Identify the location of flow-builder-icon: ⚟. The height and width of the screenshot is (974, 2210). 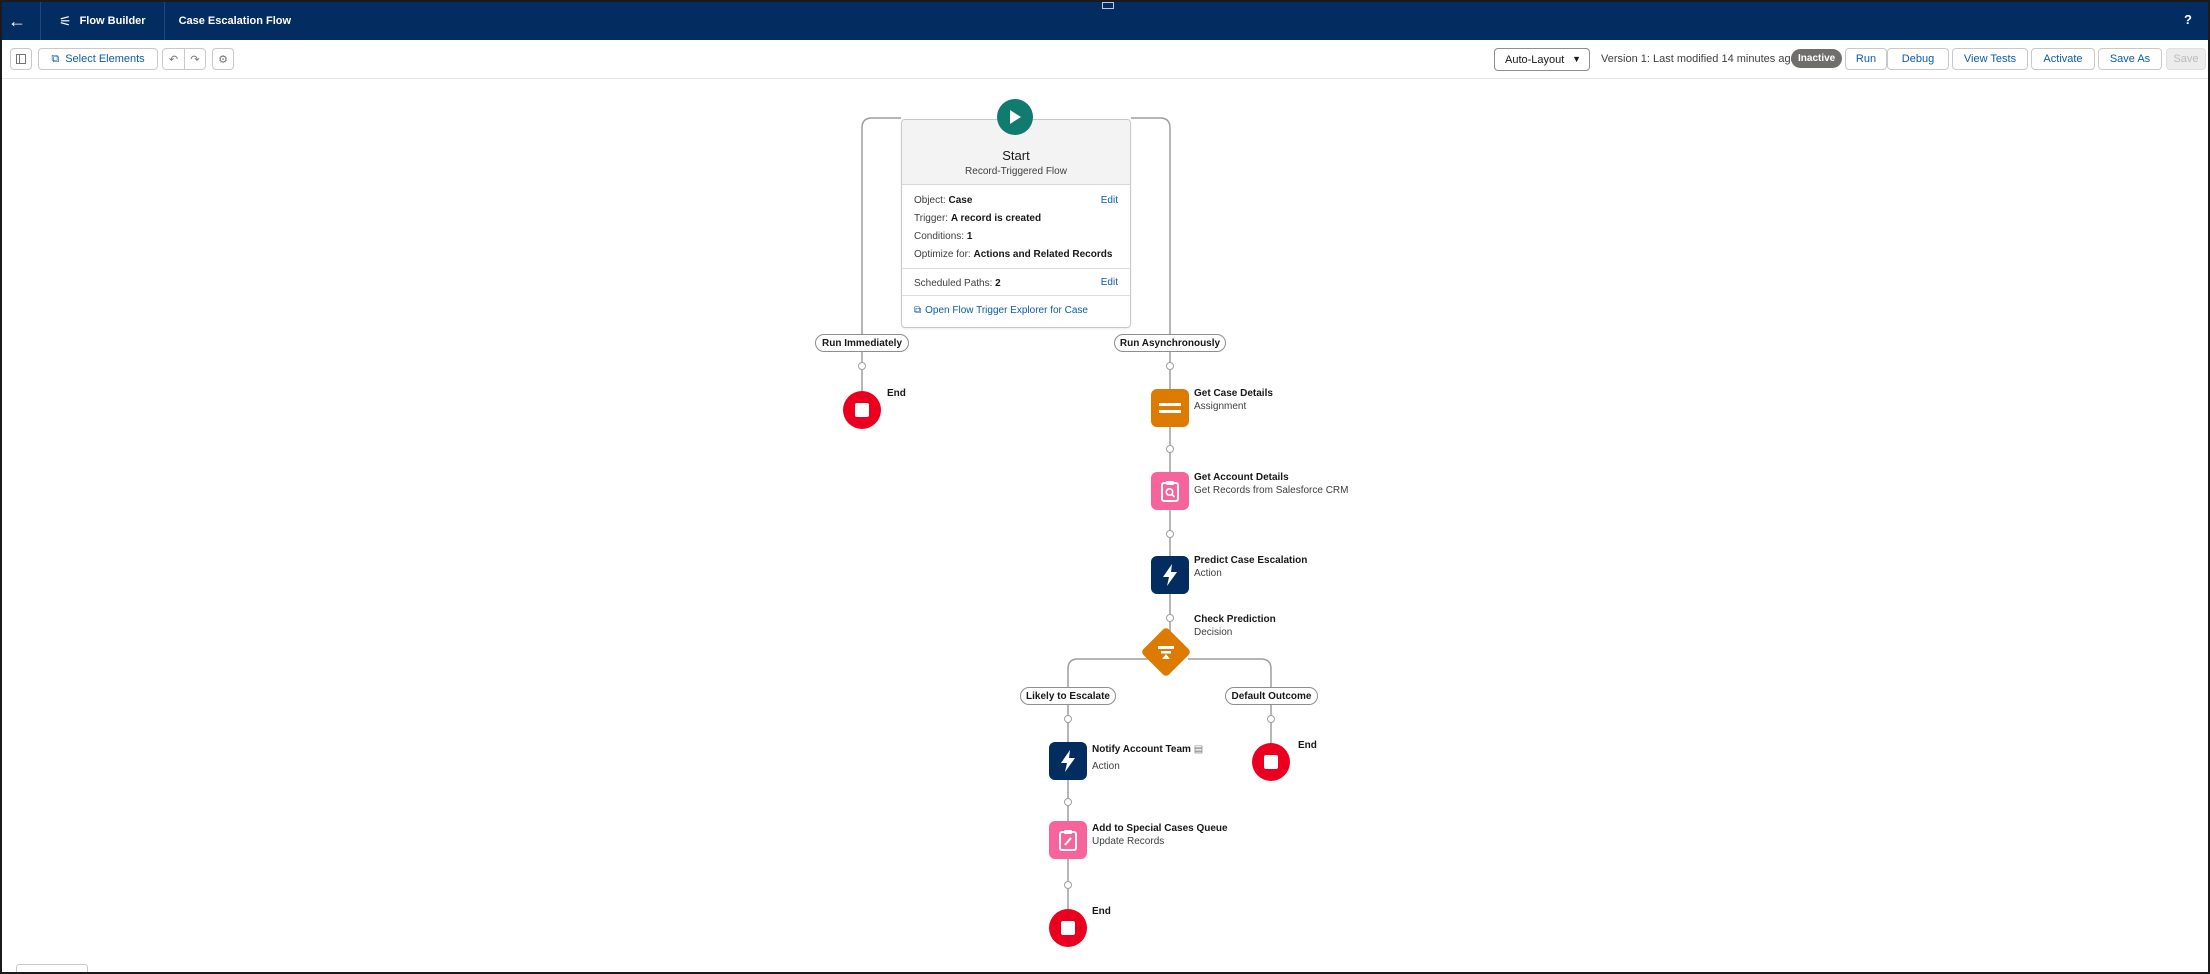
(65, 20).